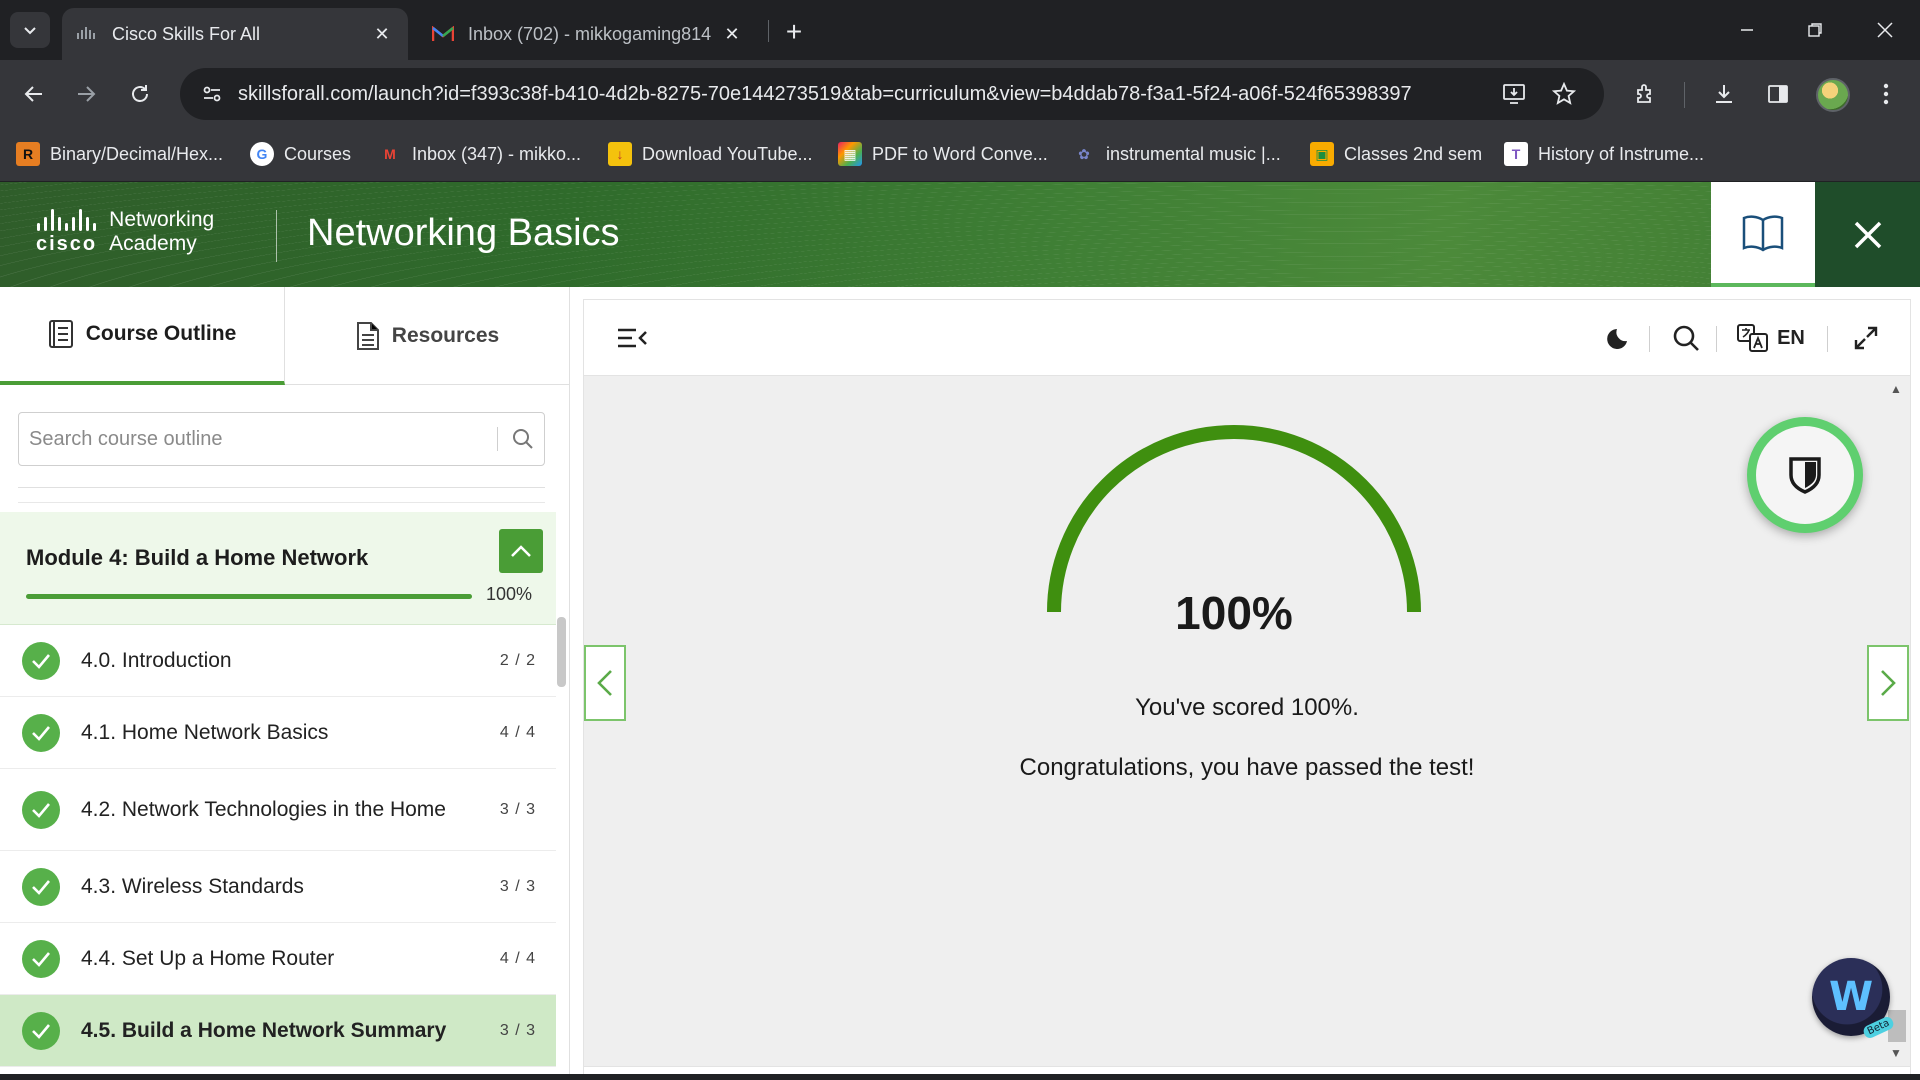  I want to click on gmail-icon: M, so click(390, 154).